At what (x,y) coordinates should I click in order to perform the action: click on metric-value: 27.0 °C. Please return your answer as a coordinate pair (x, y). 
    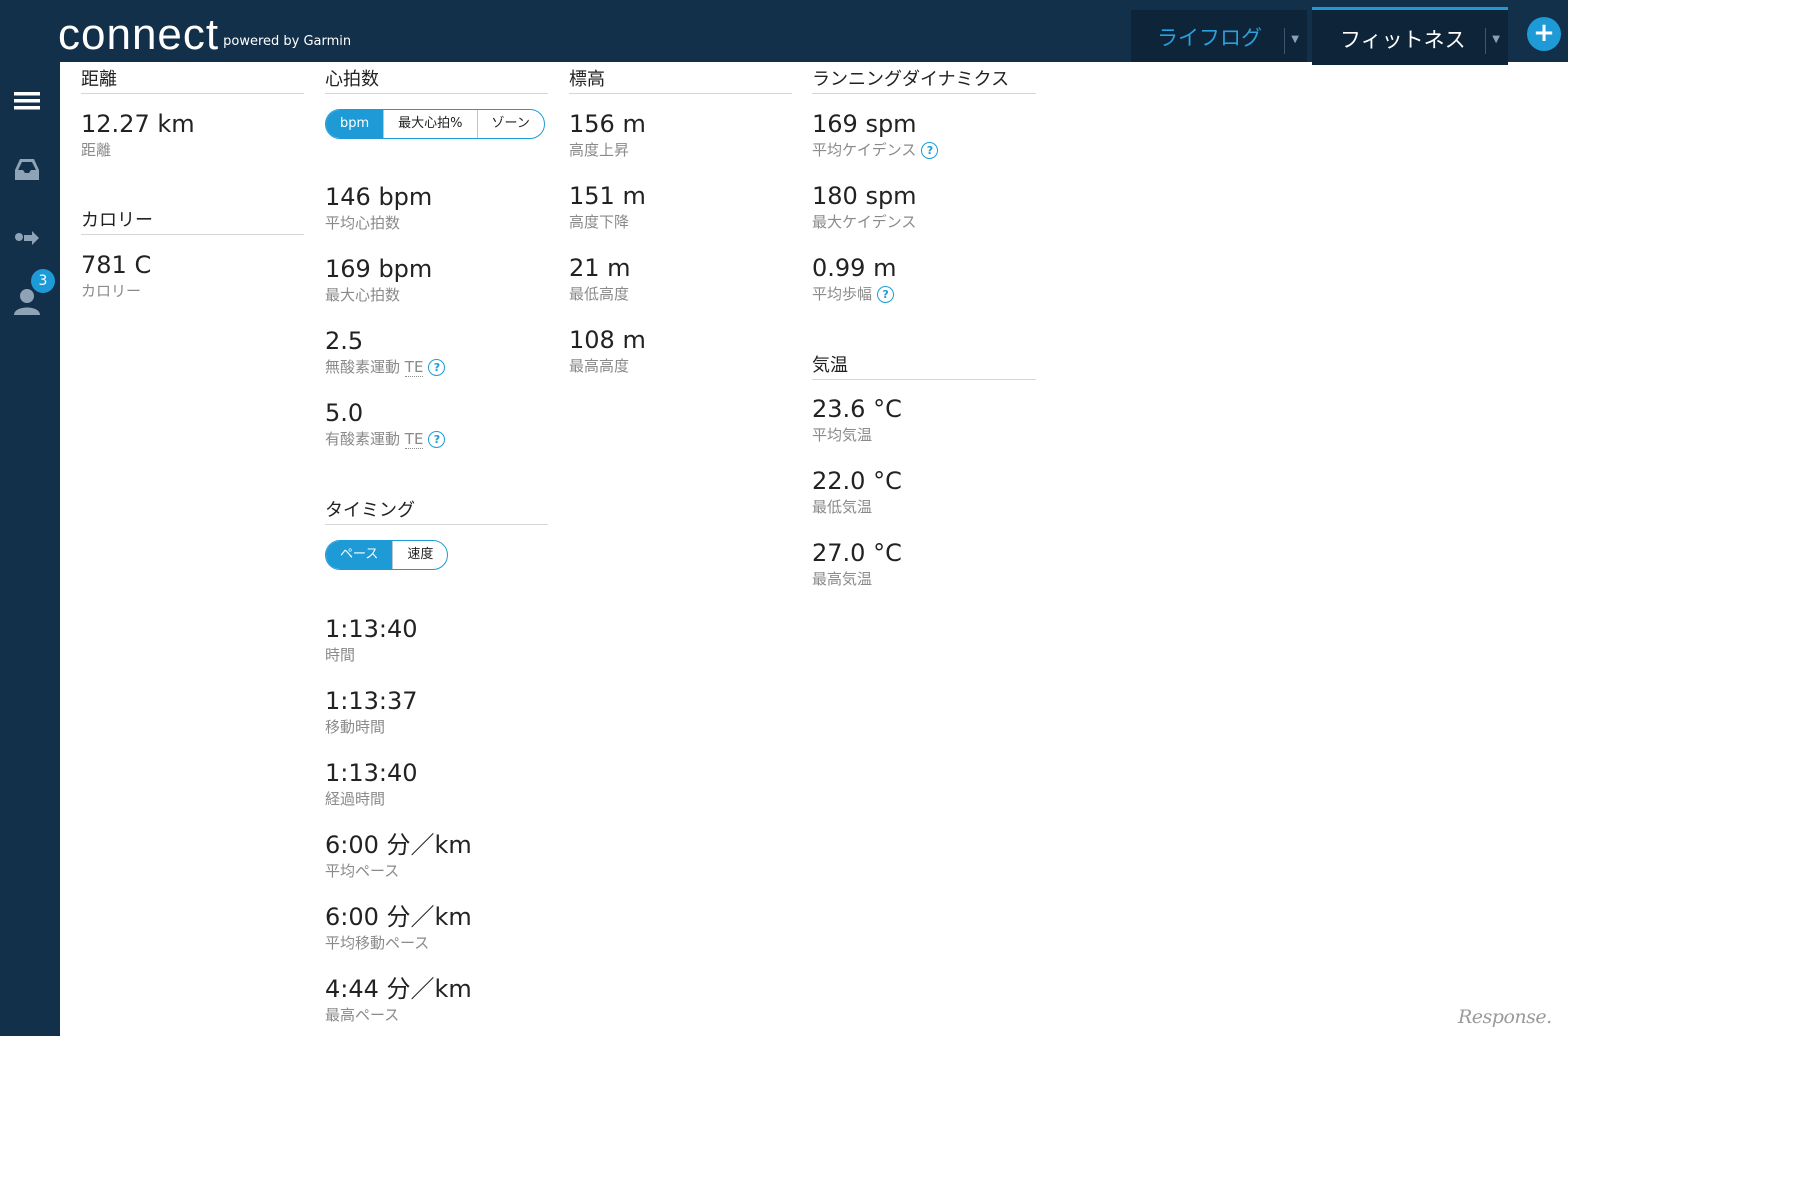
    Looking at the image, I should click on (857, 553).